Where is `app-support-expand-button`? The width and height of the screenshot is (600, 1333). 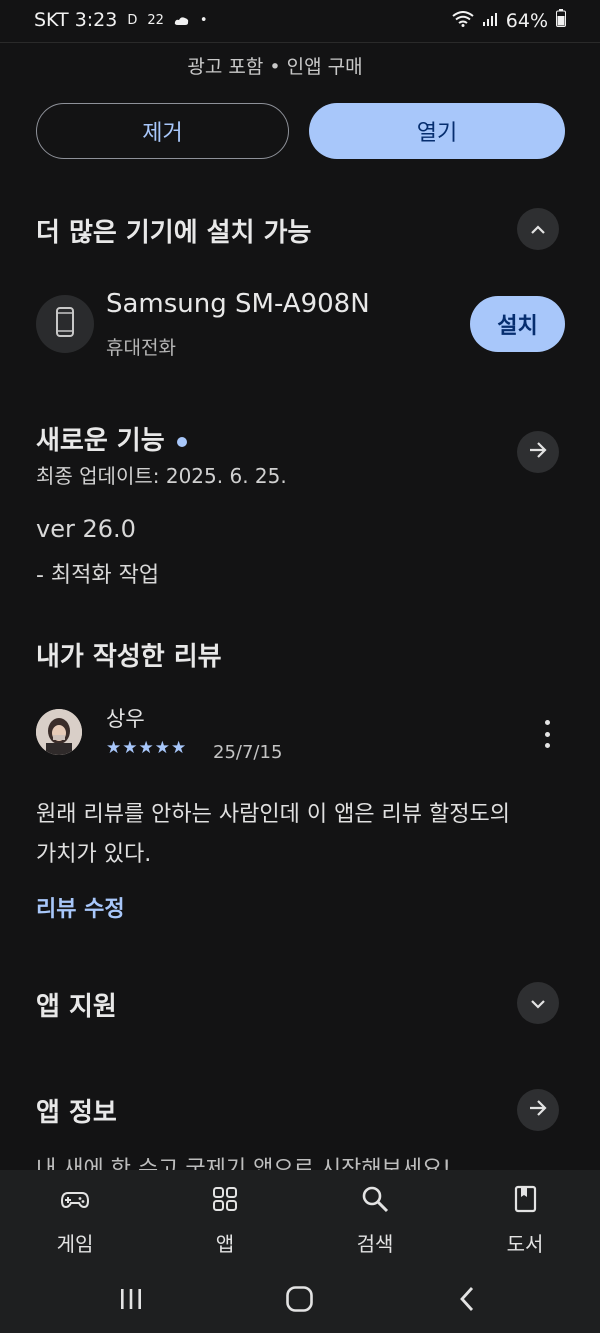 app-support-expand-button is located at coordinates (538, 1003).